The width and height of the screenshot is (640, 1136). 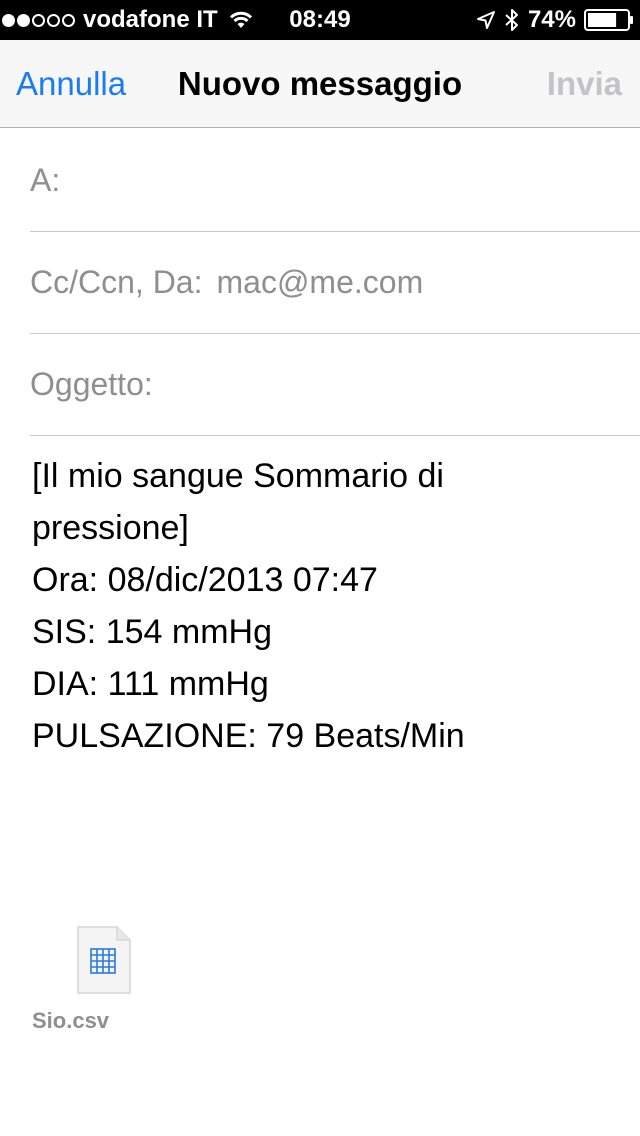 I want to click on from-address: mac@me.com, so click(x=319, y=282).